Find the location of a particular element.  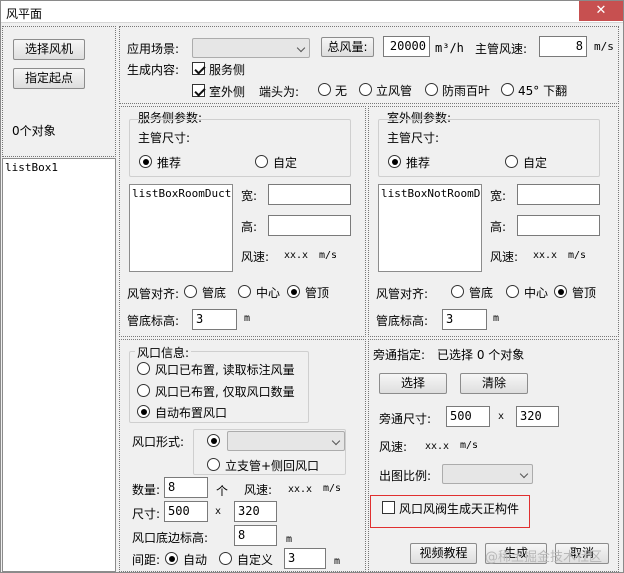

service-elev-input: 3 is located at coordinates (214, 319).